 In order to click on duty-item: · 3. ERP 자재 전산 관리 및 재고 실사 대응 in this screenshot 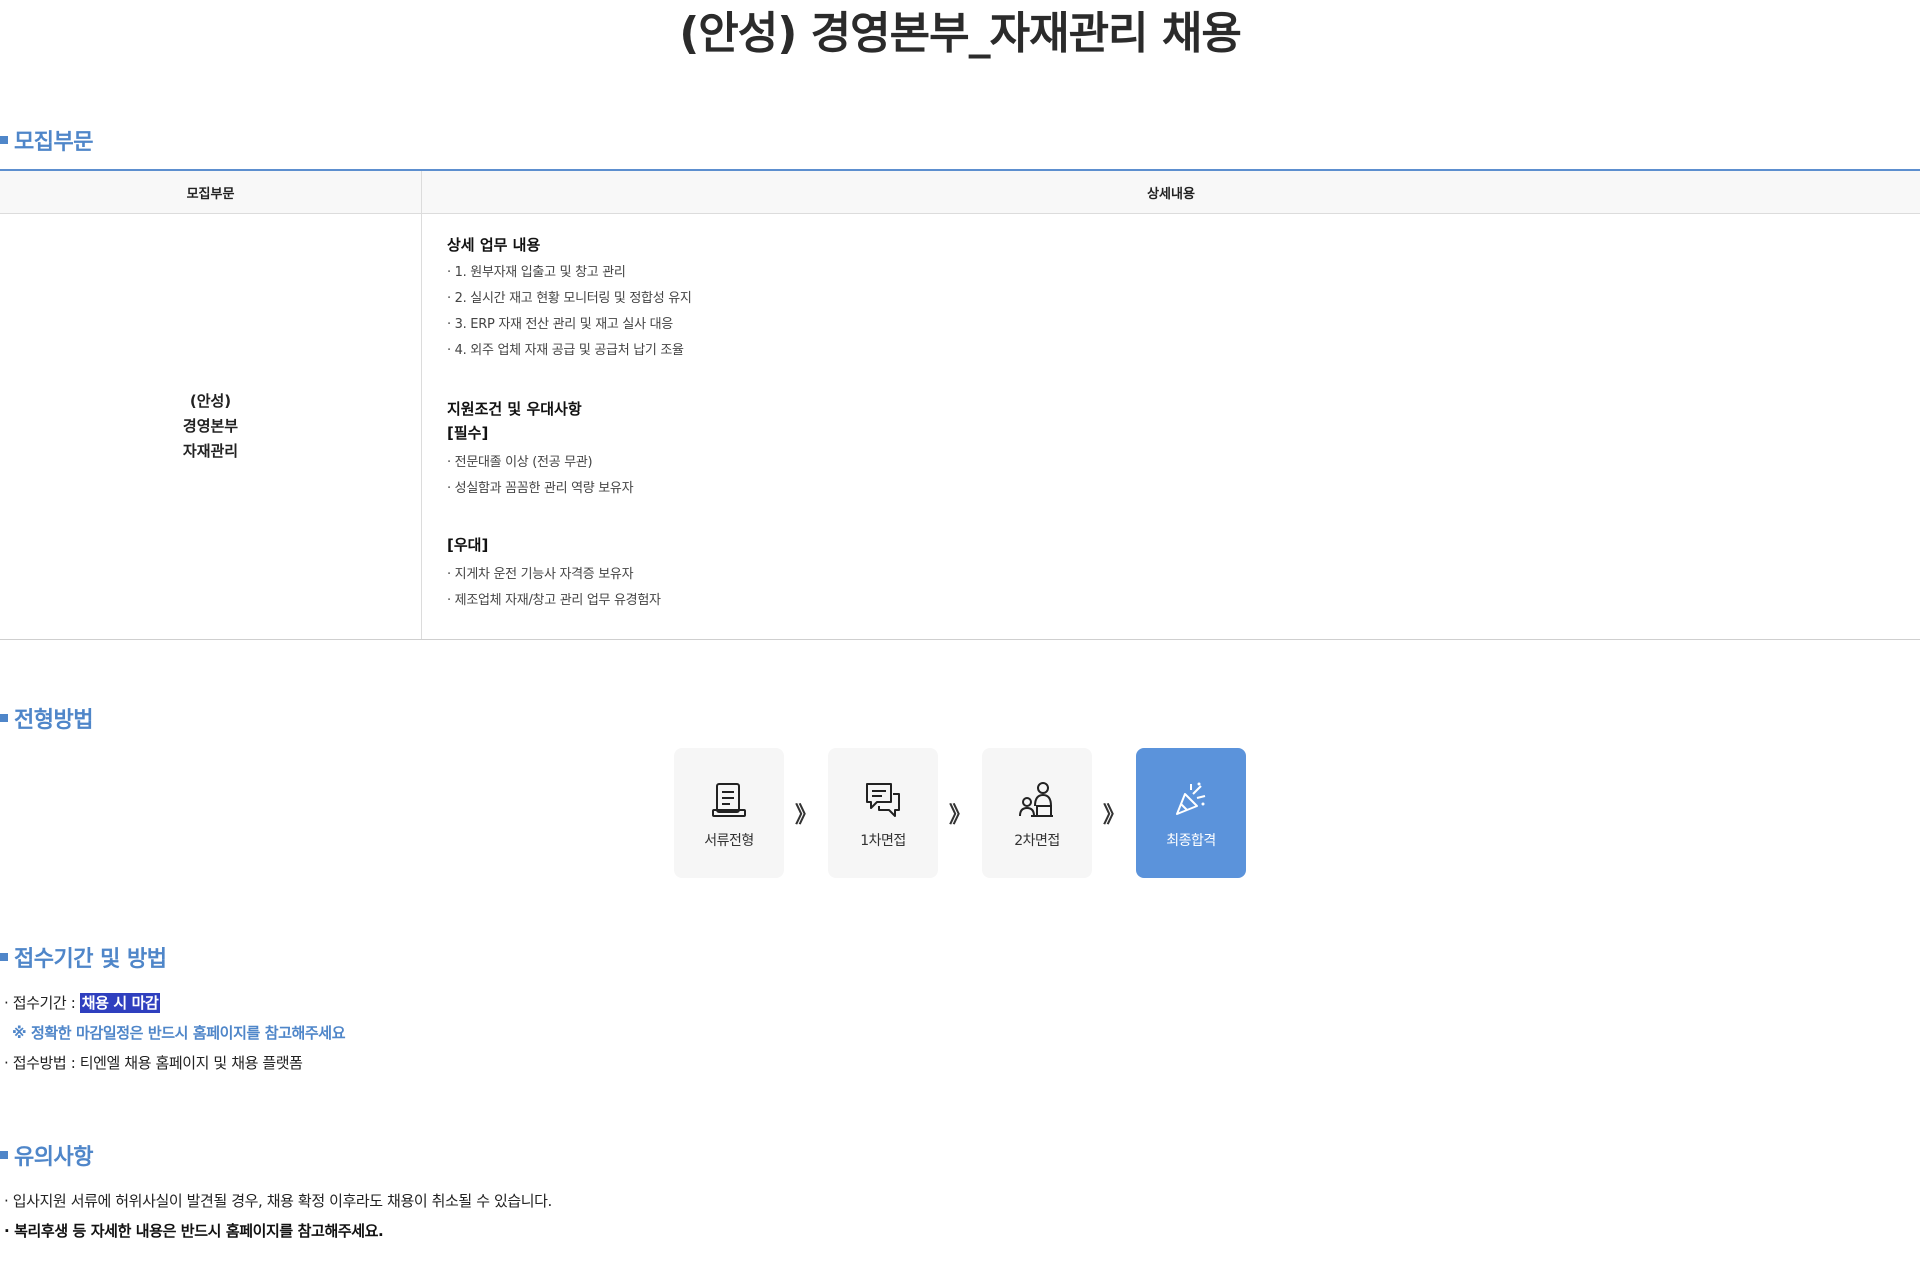, I will do `click(560, 324)`.